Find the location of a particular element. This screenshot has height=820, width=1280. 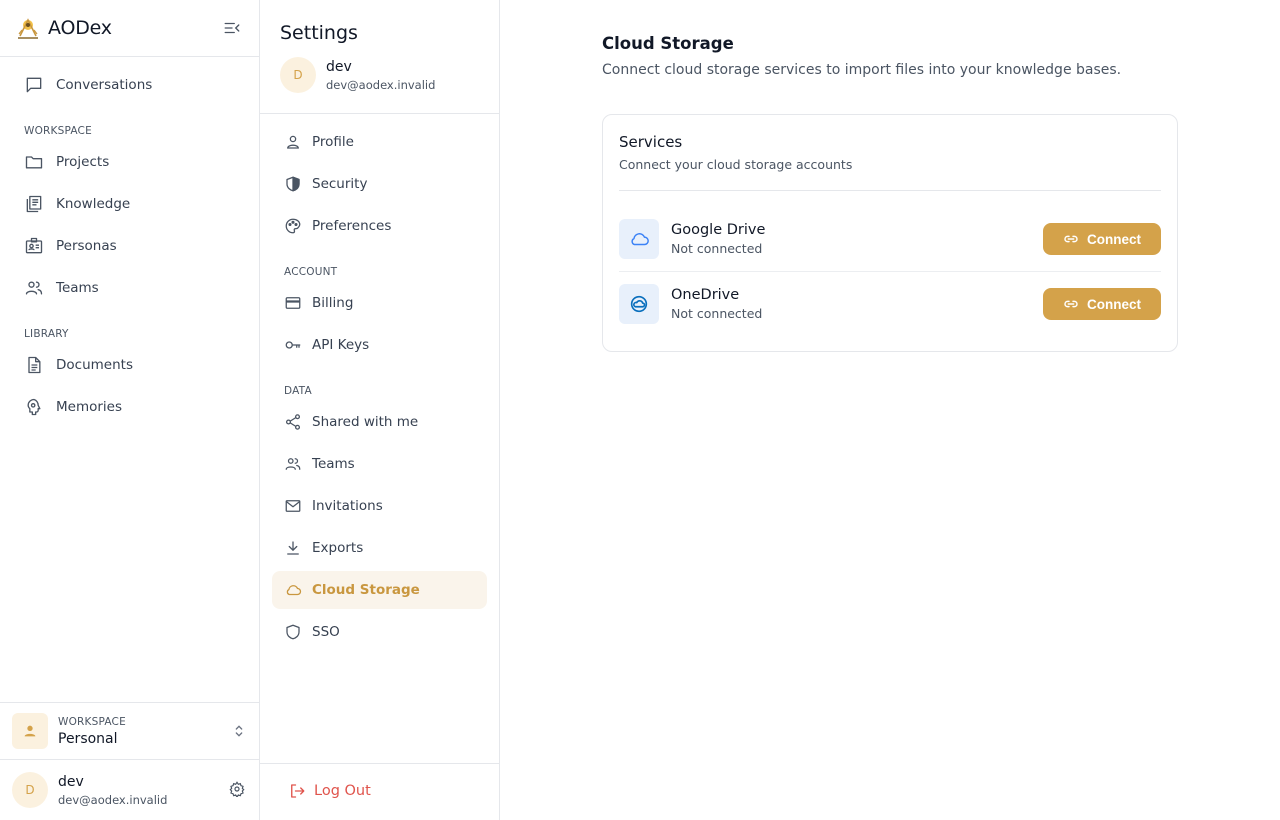

settings-item-label: Billing is located at coordinates (333, 303).